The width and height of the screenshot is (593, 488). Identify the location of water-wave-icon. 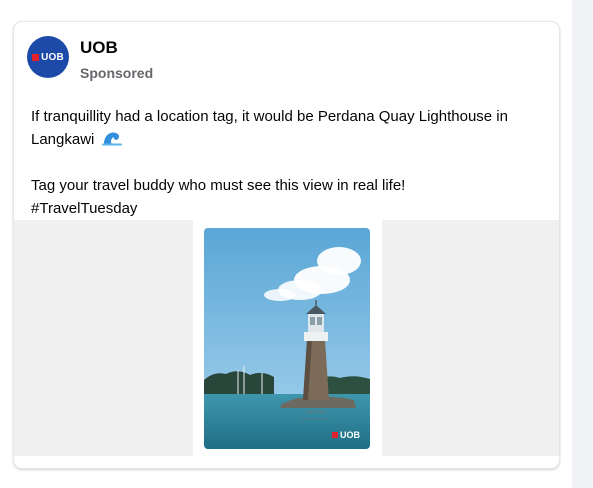
(111, 139).